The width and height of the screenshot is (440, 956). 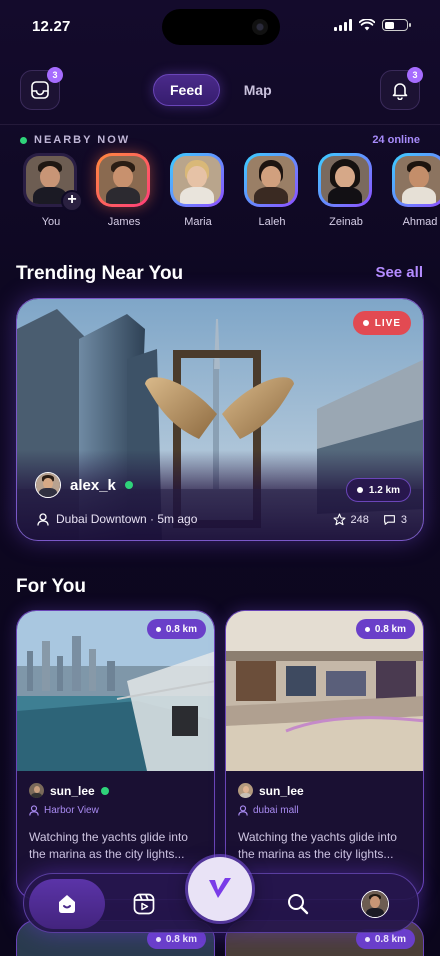 I want to click on status-time: 12.27, so click(x=51, y=26).